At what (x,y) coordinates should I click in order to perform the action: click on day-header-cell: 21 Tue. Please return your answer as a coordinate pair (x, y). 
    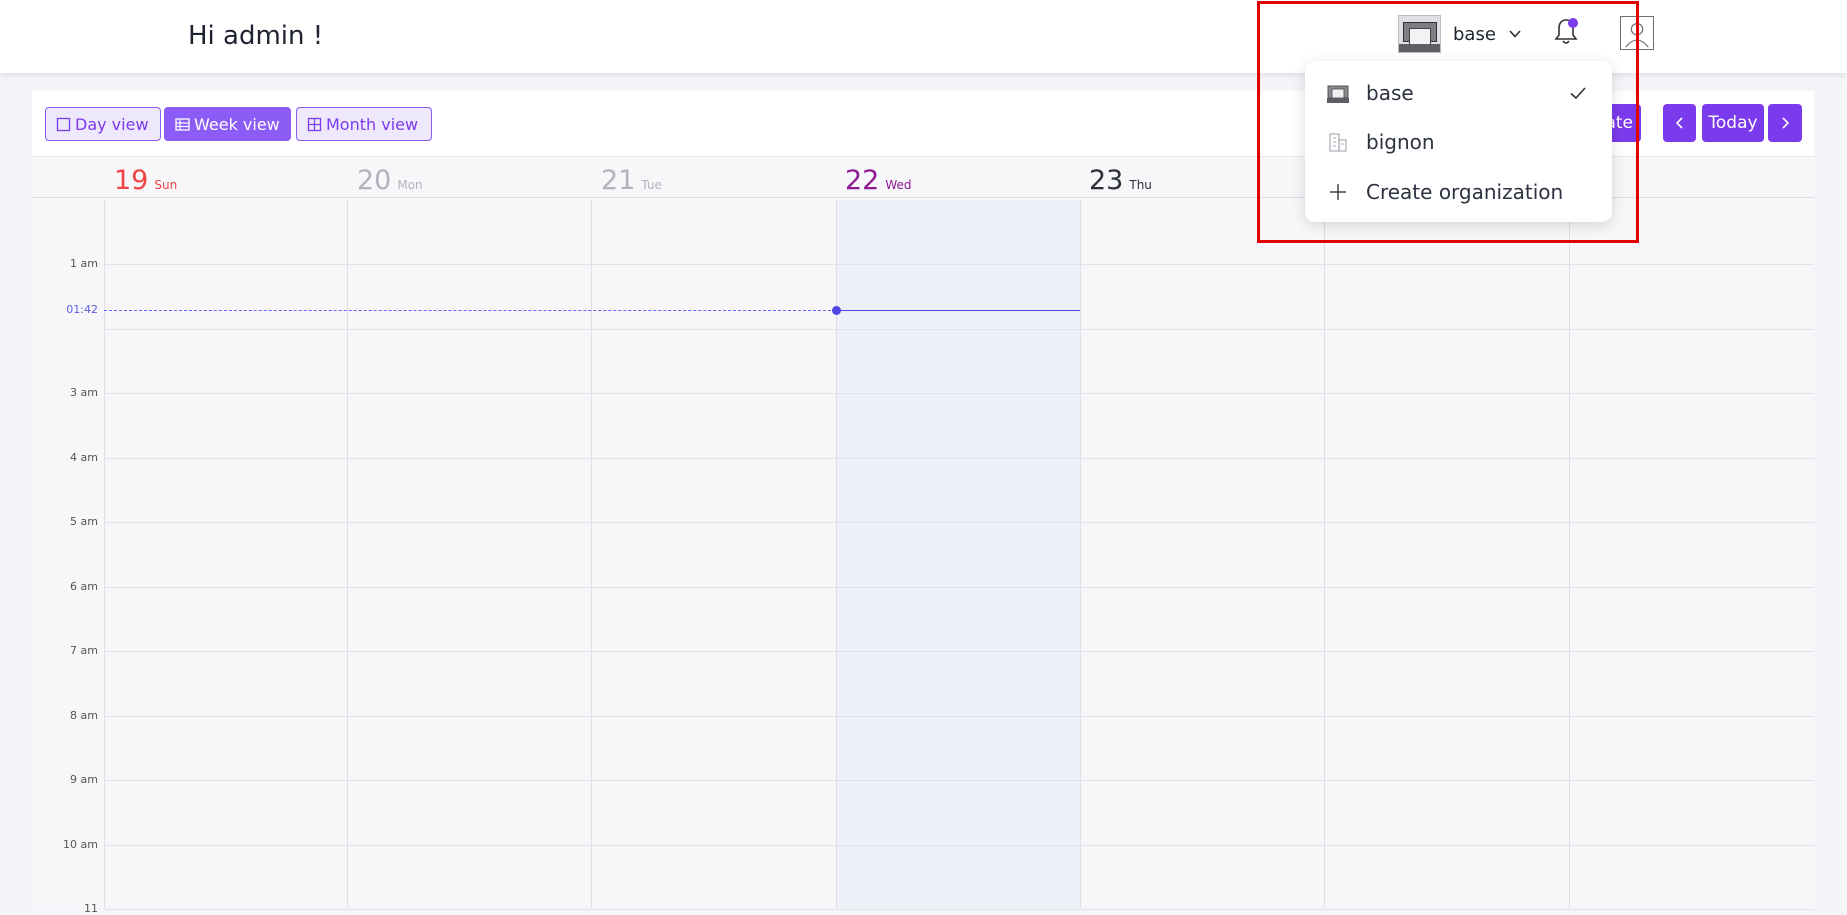
    Looking at the image, I should click on (631, 178).